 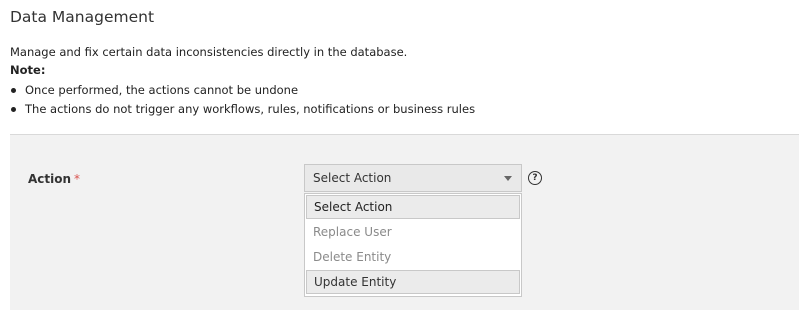 I want to click on page-title: Data Management, so click(x=82, y=17).